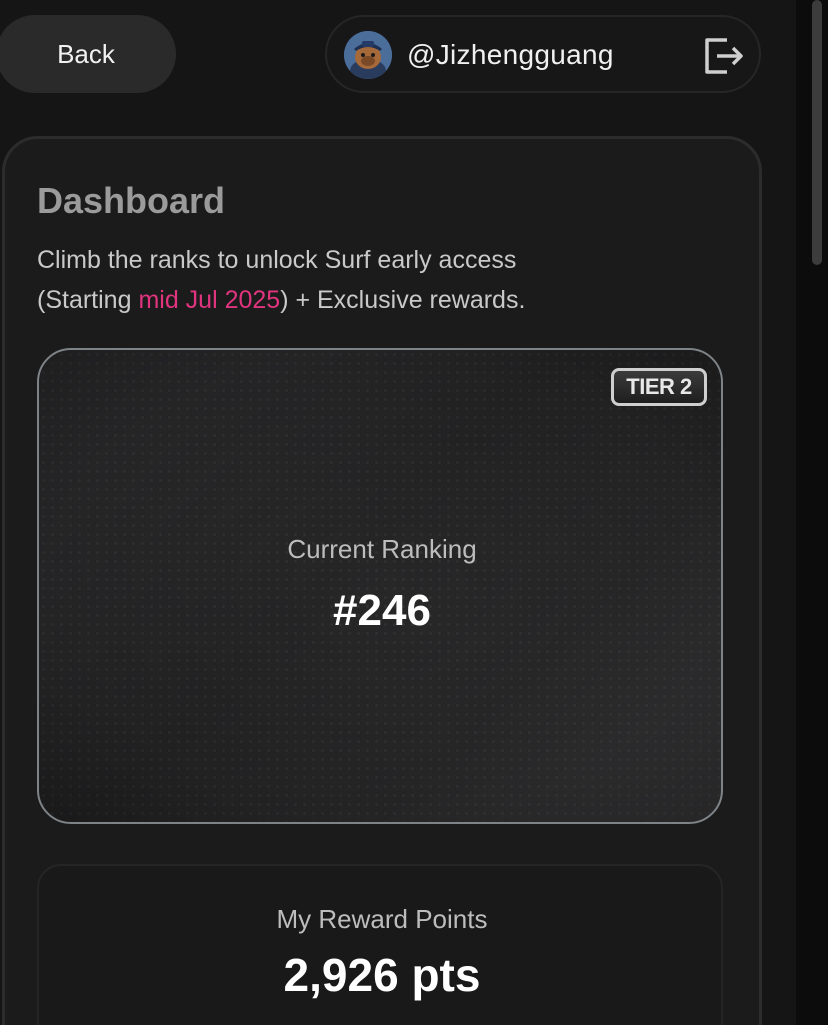  Describe the element at coordinates (510, 55) in the screenshot. I see `username: @Jizhengguang` at that location.